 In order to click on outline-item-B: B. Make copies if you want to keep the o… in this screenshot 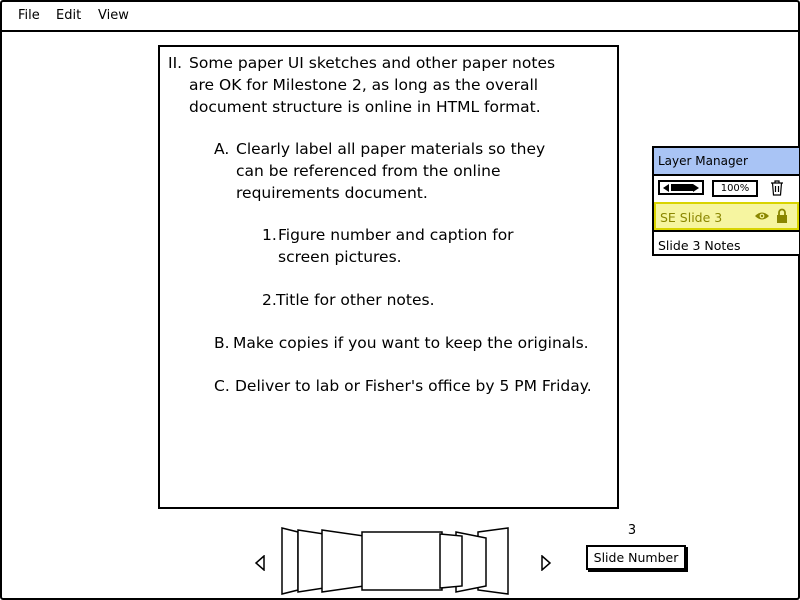, I will do `click(401, 343)`.